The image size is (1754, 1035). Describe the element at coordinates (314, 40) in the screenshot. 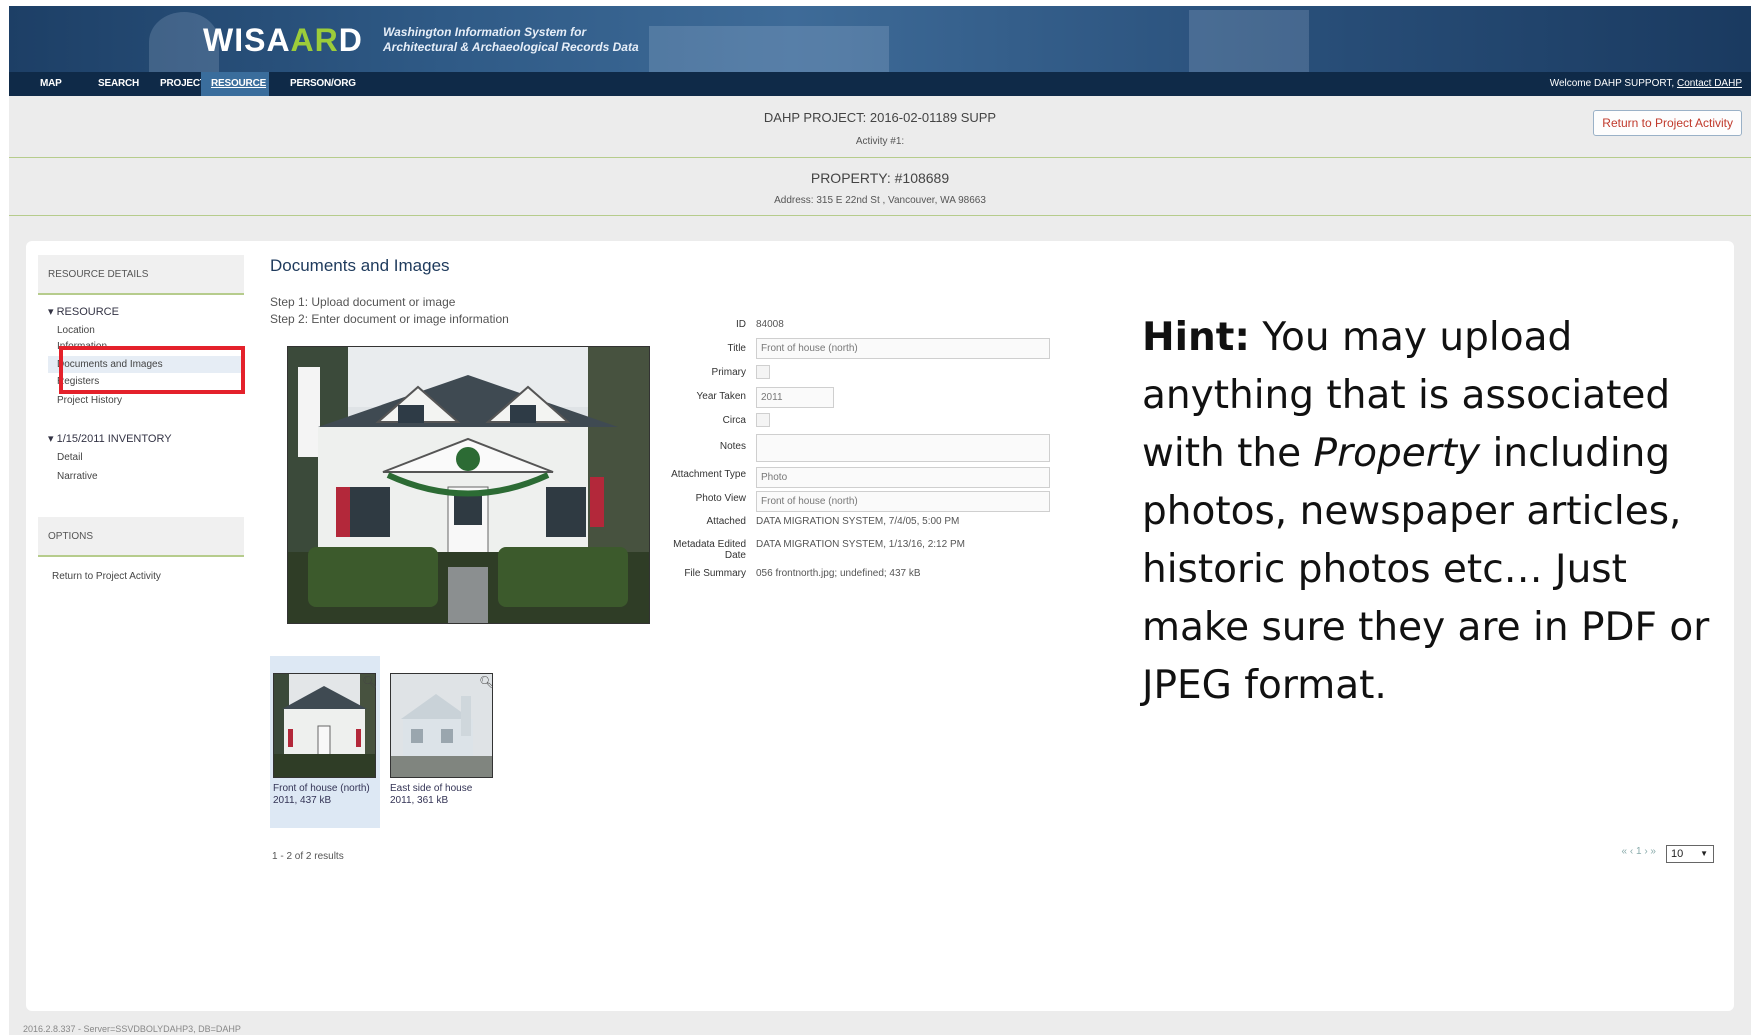

I see `logo-text-accent: AR` at that location.